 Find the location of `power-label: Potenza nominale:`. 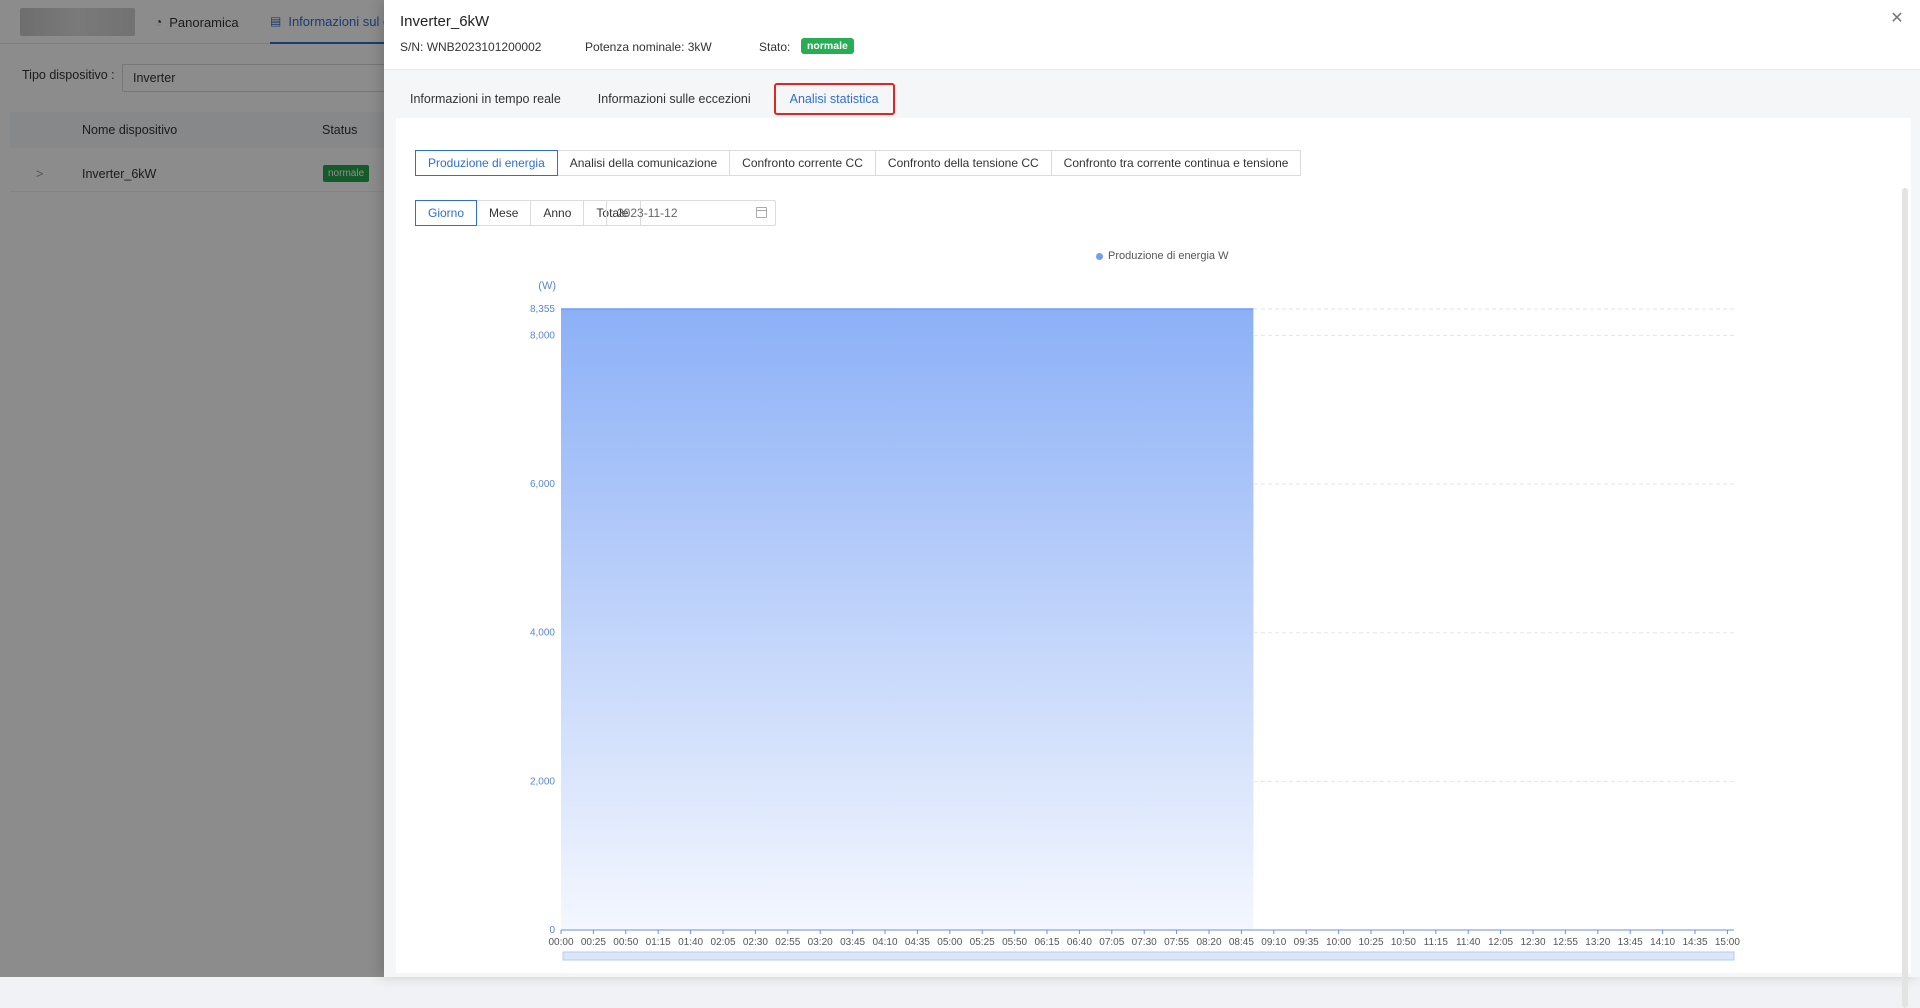

power-label: Potenza nominale: is located at coordinates (635, 47).